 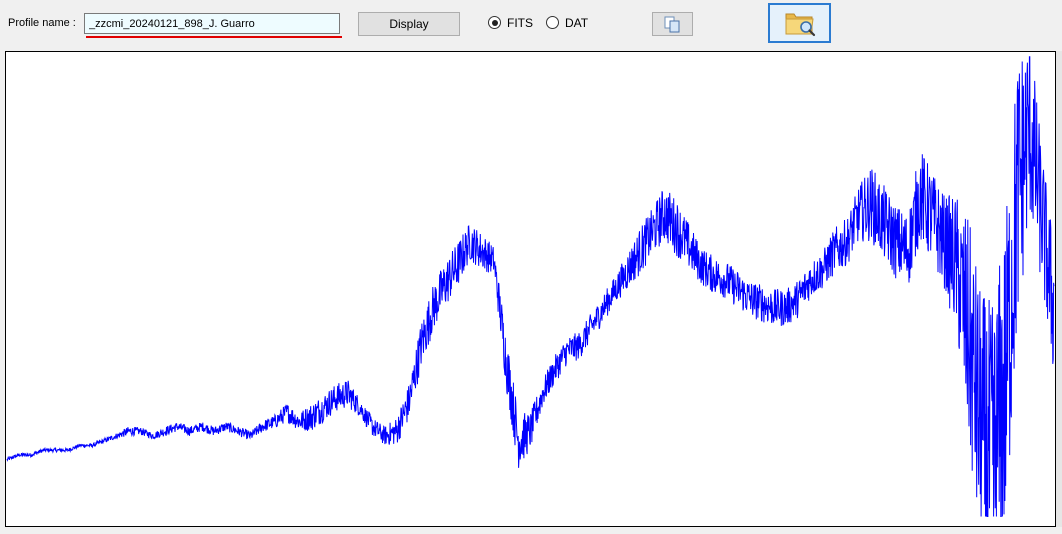 I want to click on copy-button, so click(x=672, y=24).